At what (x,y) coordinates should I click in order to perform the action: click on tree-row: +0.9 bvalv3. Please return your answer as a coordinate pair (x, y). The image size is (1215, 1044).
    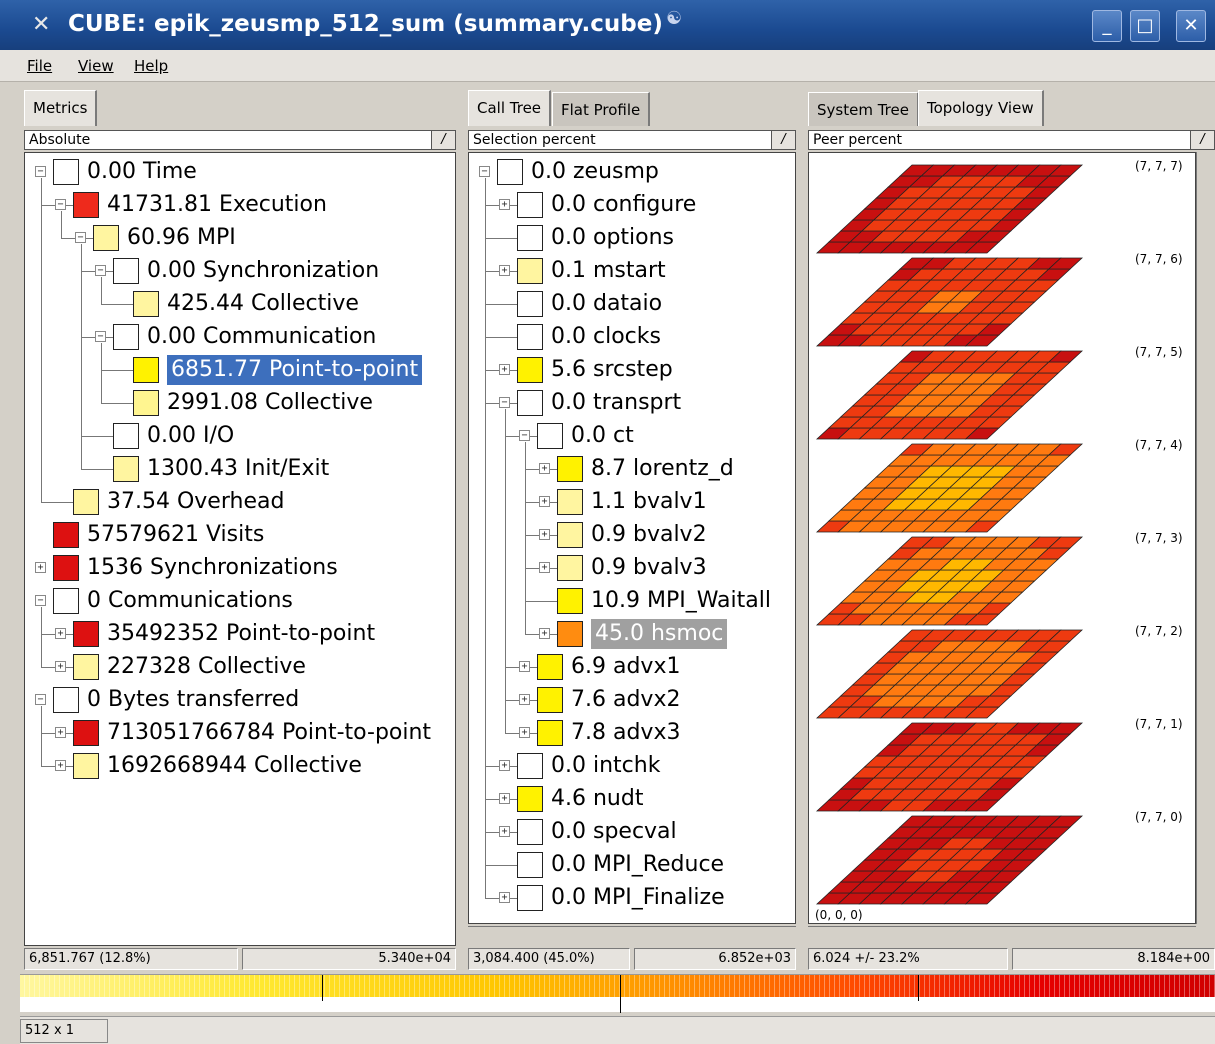
    Looking at the image, I should click on (632, 568).